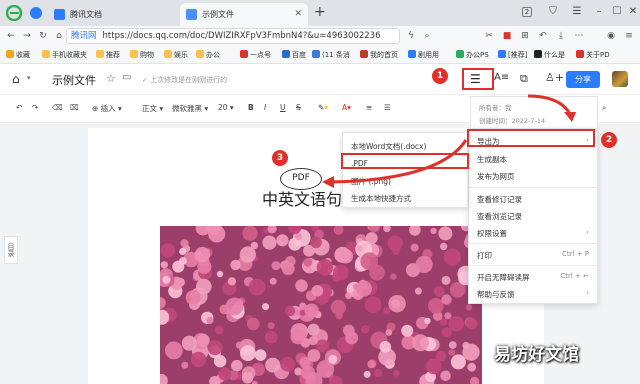 The height and width of the screenshot is (384, 640). Describe the element at coordinates (629, 36) in the screenshot. I see `overflow-icon: ≡` at that location.